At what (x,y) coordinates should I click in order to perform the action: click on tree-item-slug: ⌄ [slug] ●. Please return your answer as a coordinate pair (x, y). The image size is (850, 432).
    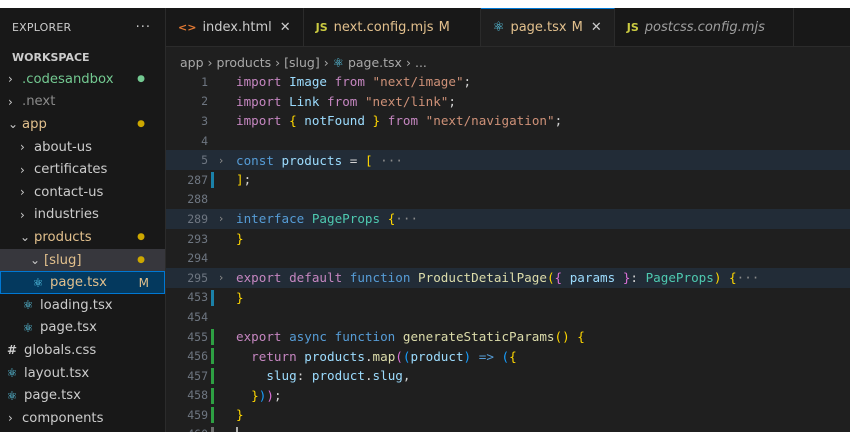
    Looking at the image, I should click on (82, 260).